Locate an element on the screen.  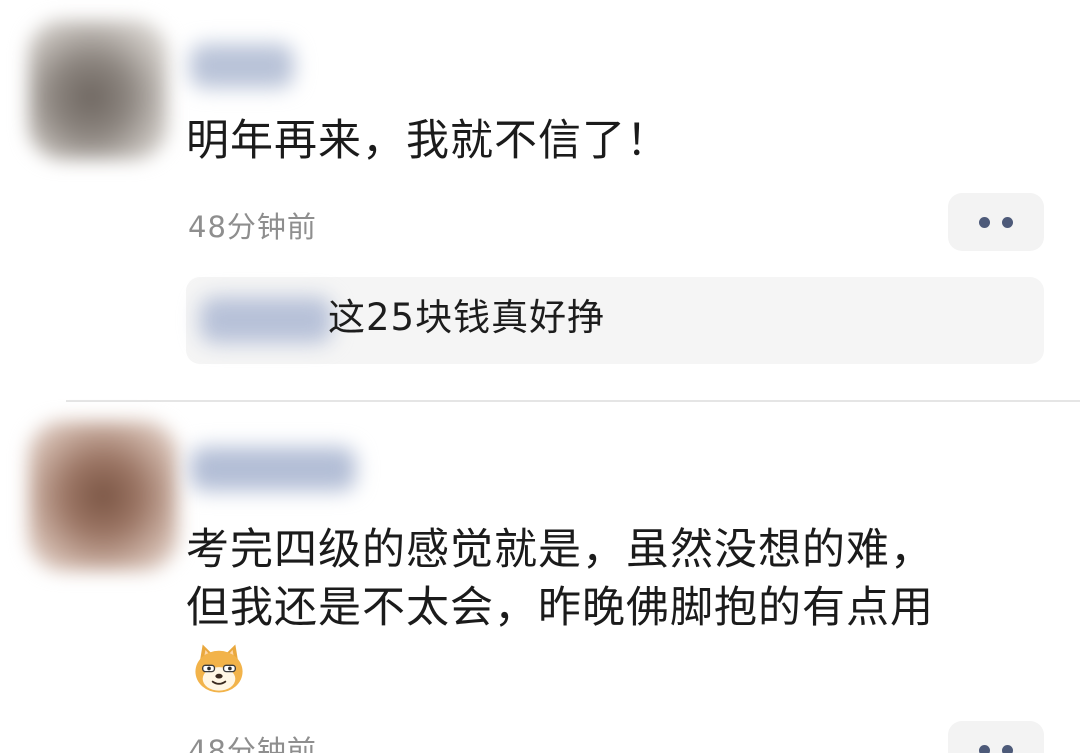
reply-username-redacted is located at coordinates (266, 320).